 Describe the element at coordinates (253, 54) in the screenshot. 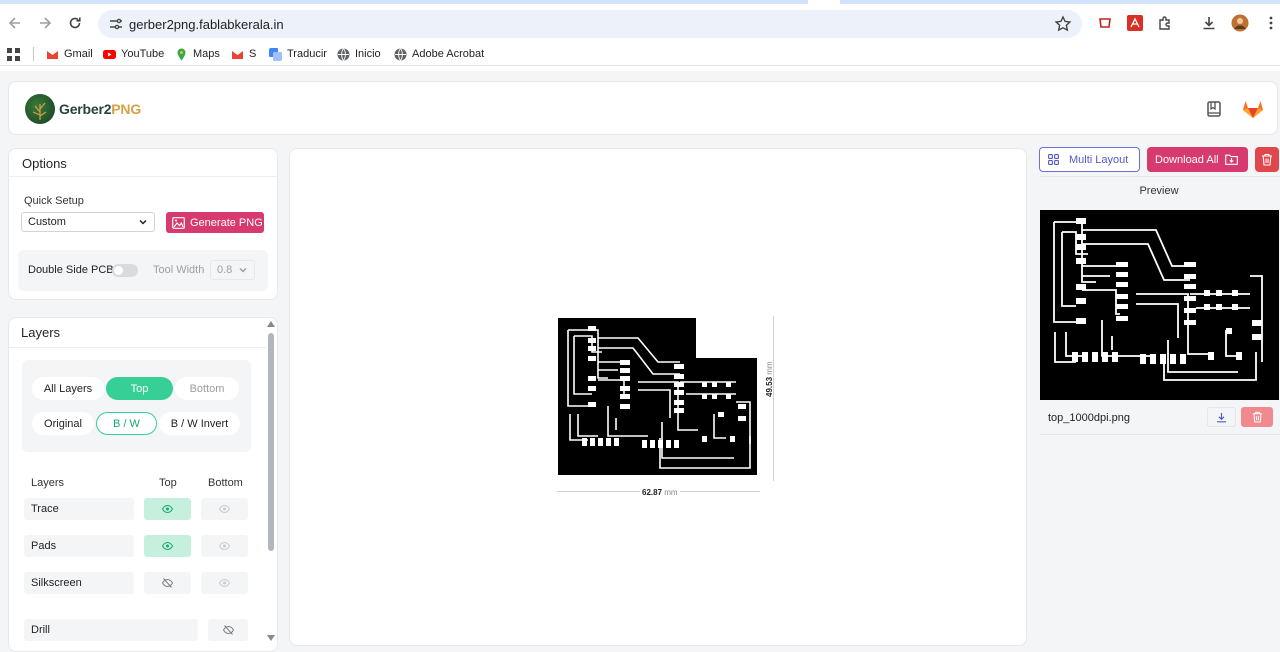

I see `bookmark-label: S` at that location.